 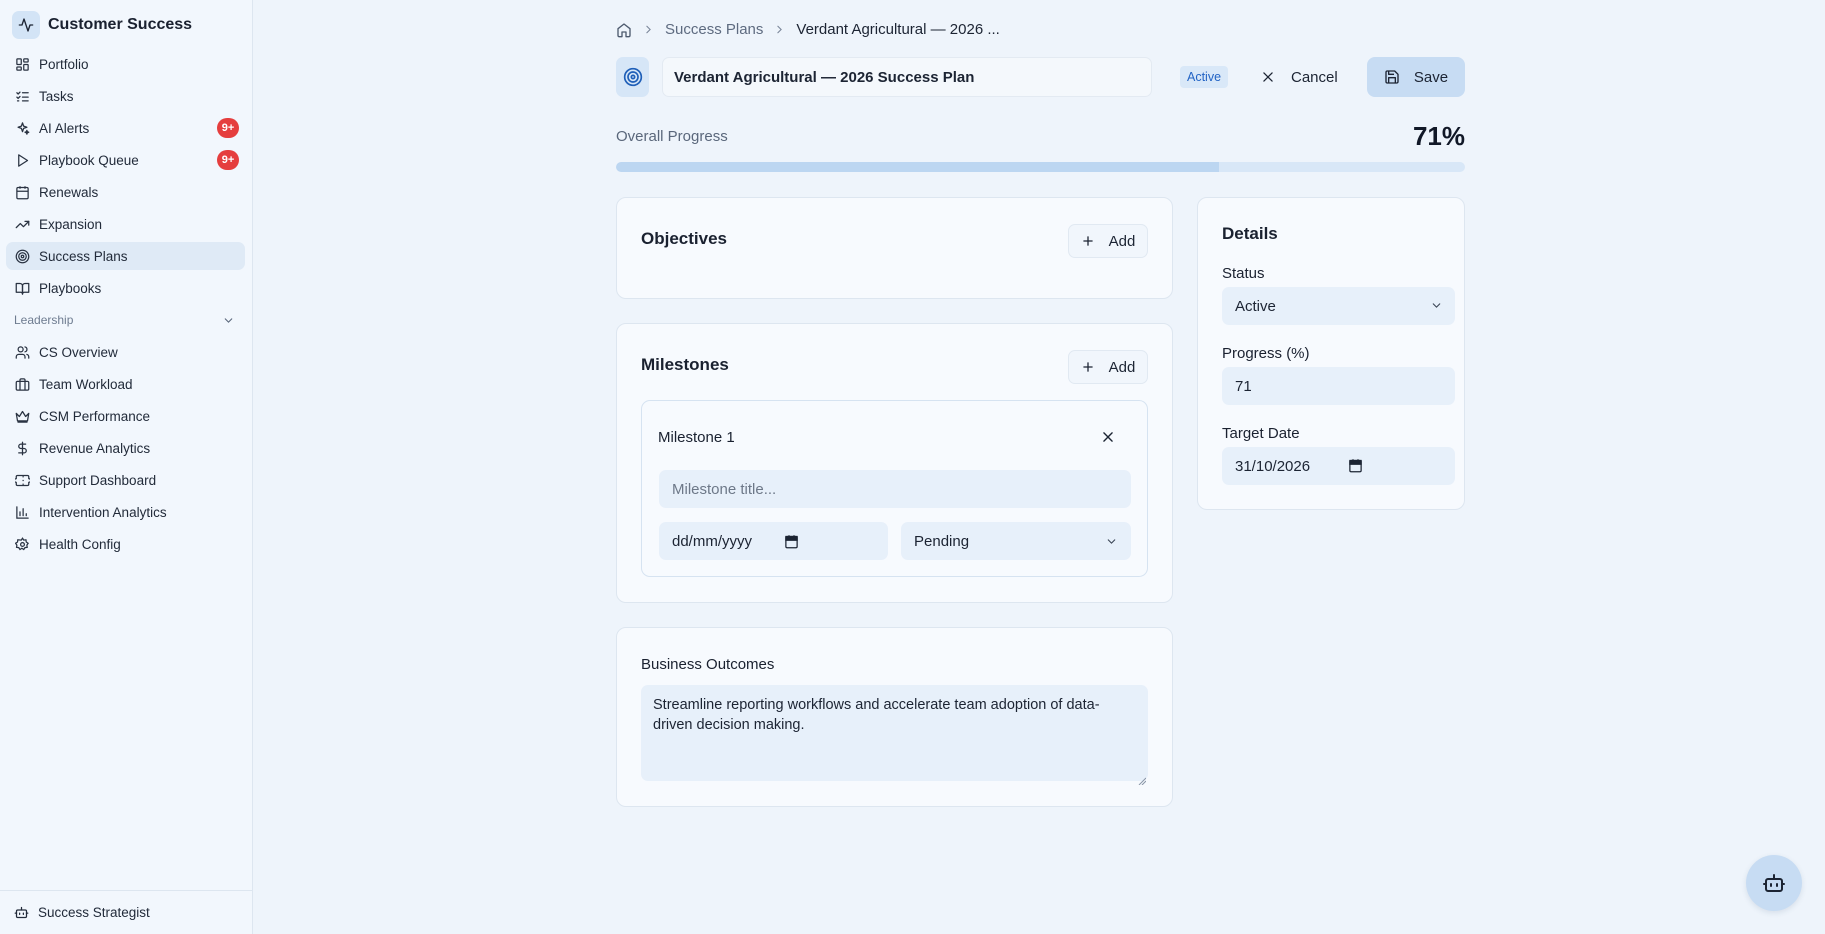 I want to click on sidebar-item-playbooks: Playbooks, so click(x=125, y=288).